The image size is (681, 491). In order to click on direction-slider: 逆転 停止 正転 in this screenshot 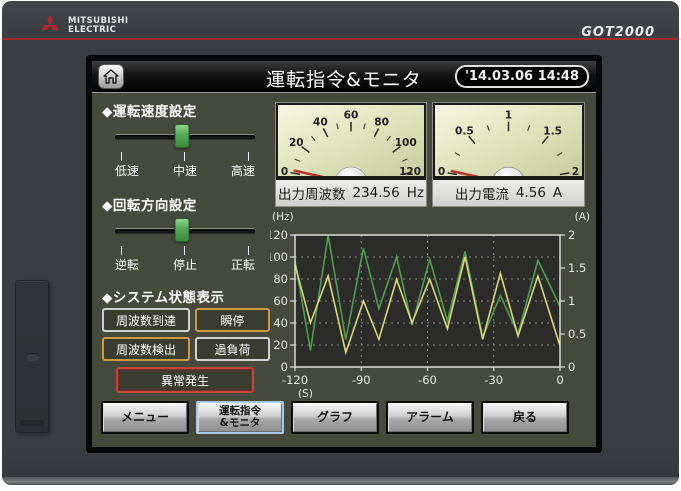, I will do `click(185, 244)`.